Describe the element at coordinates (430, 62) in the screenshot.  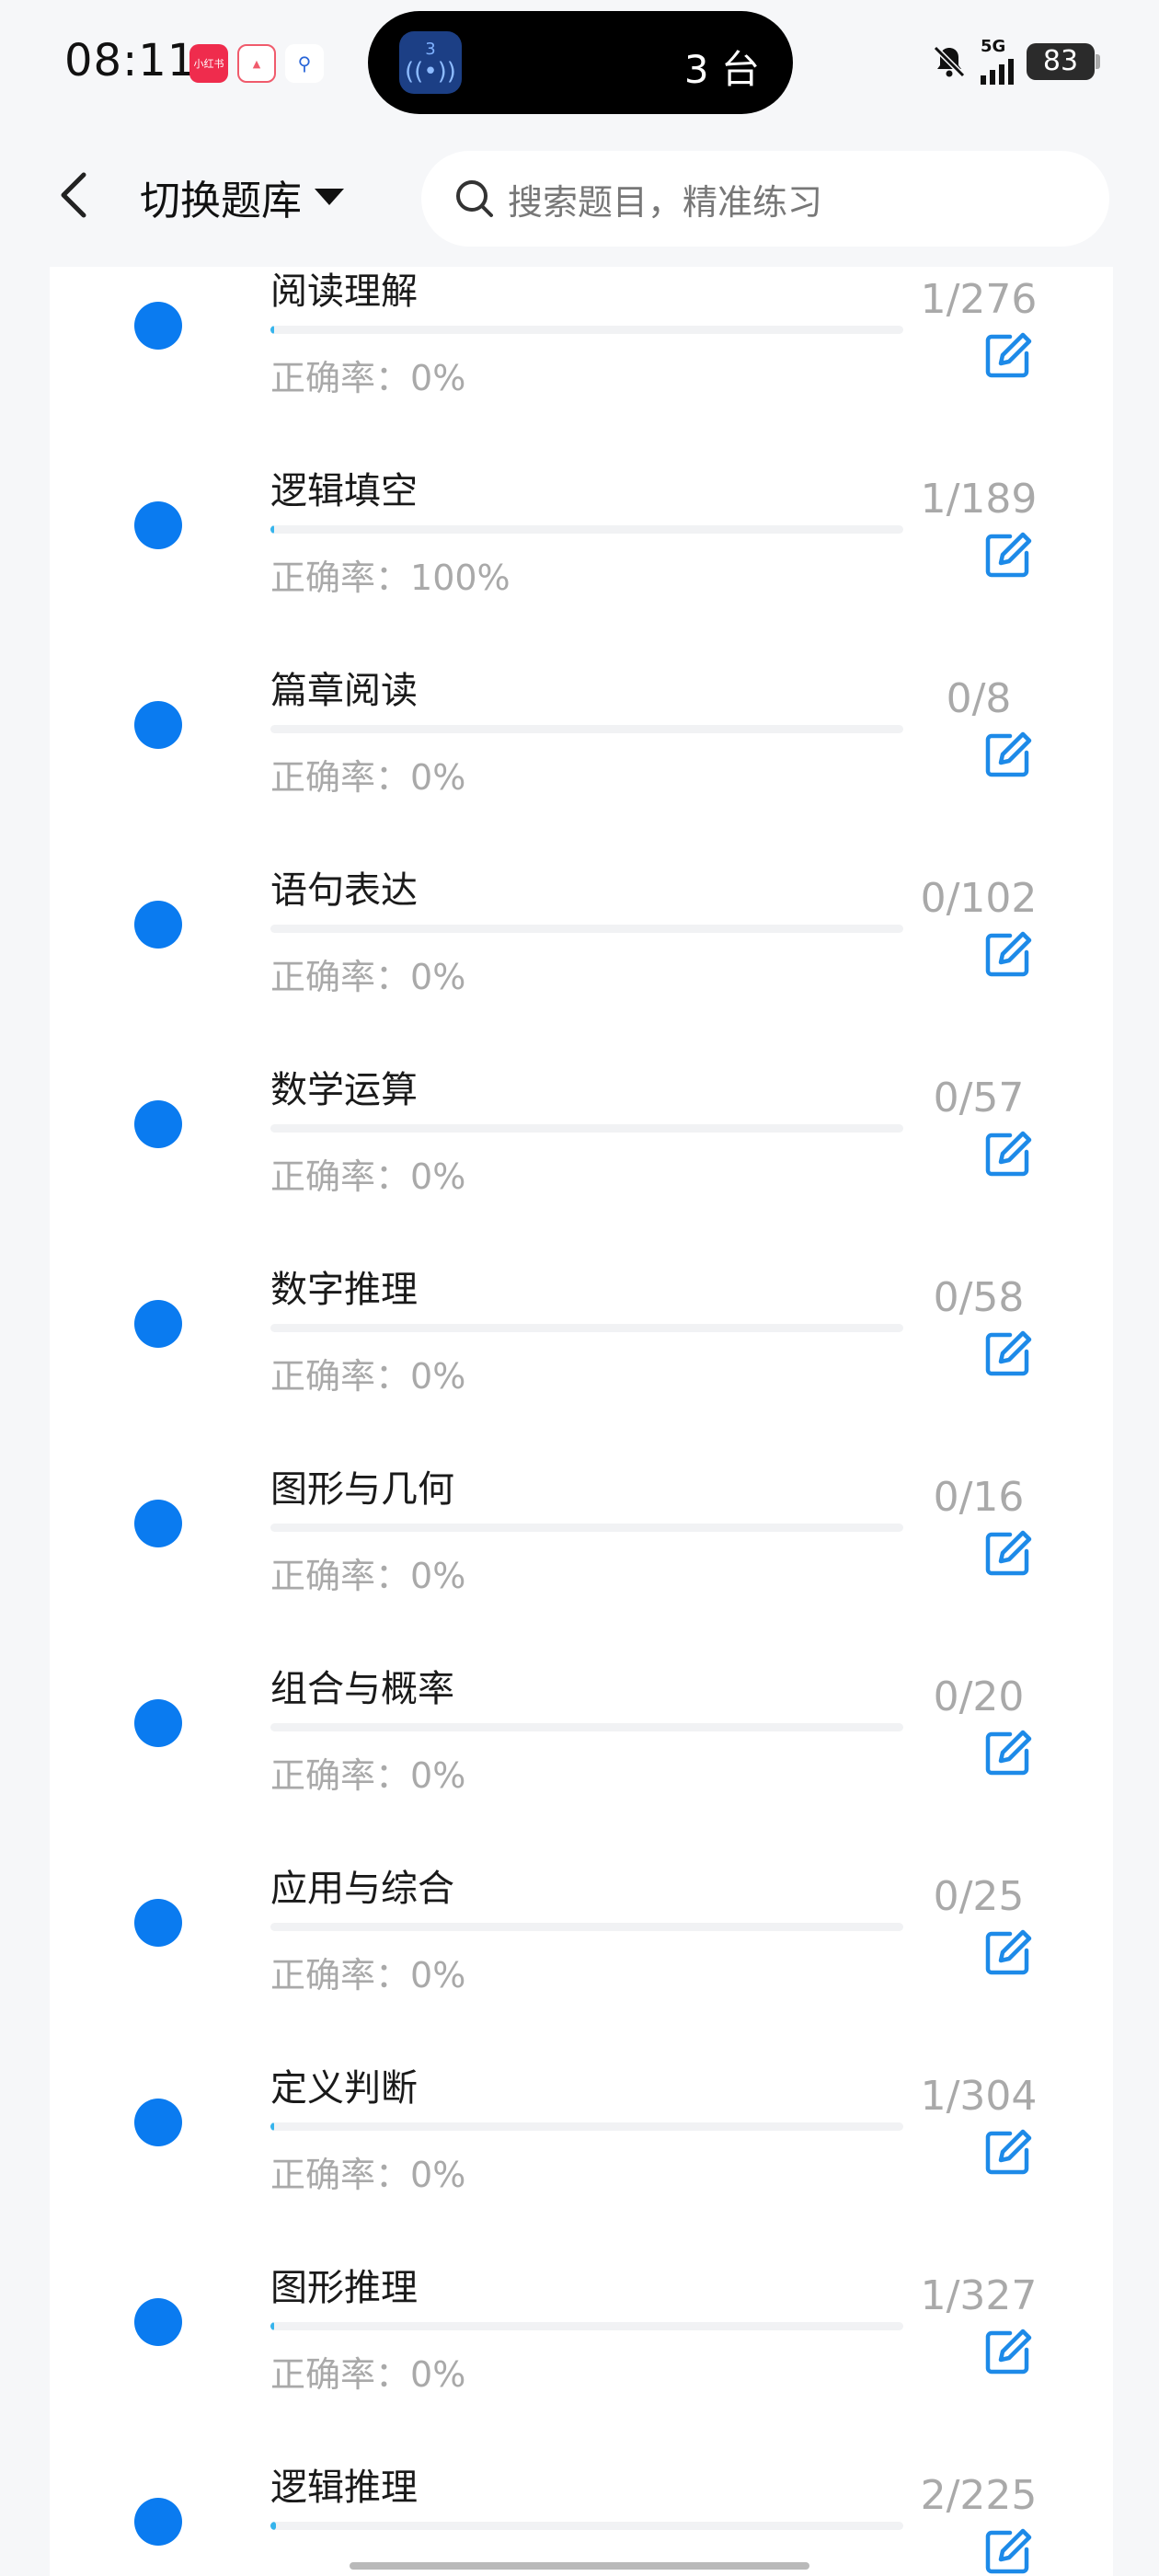
I see `broadcast-icon: 3 ((•))` at that location.